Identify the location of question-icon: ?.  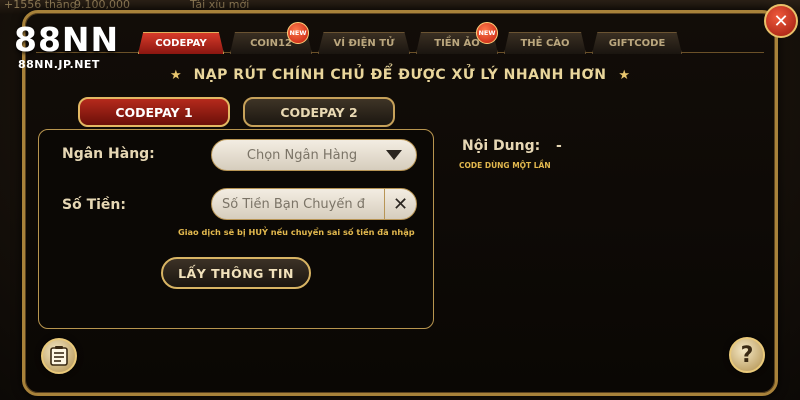
(747, 355).